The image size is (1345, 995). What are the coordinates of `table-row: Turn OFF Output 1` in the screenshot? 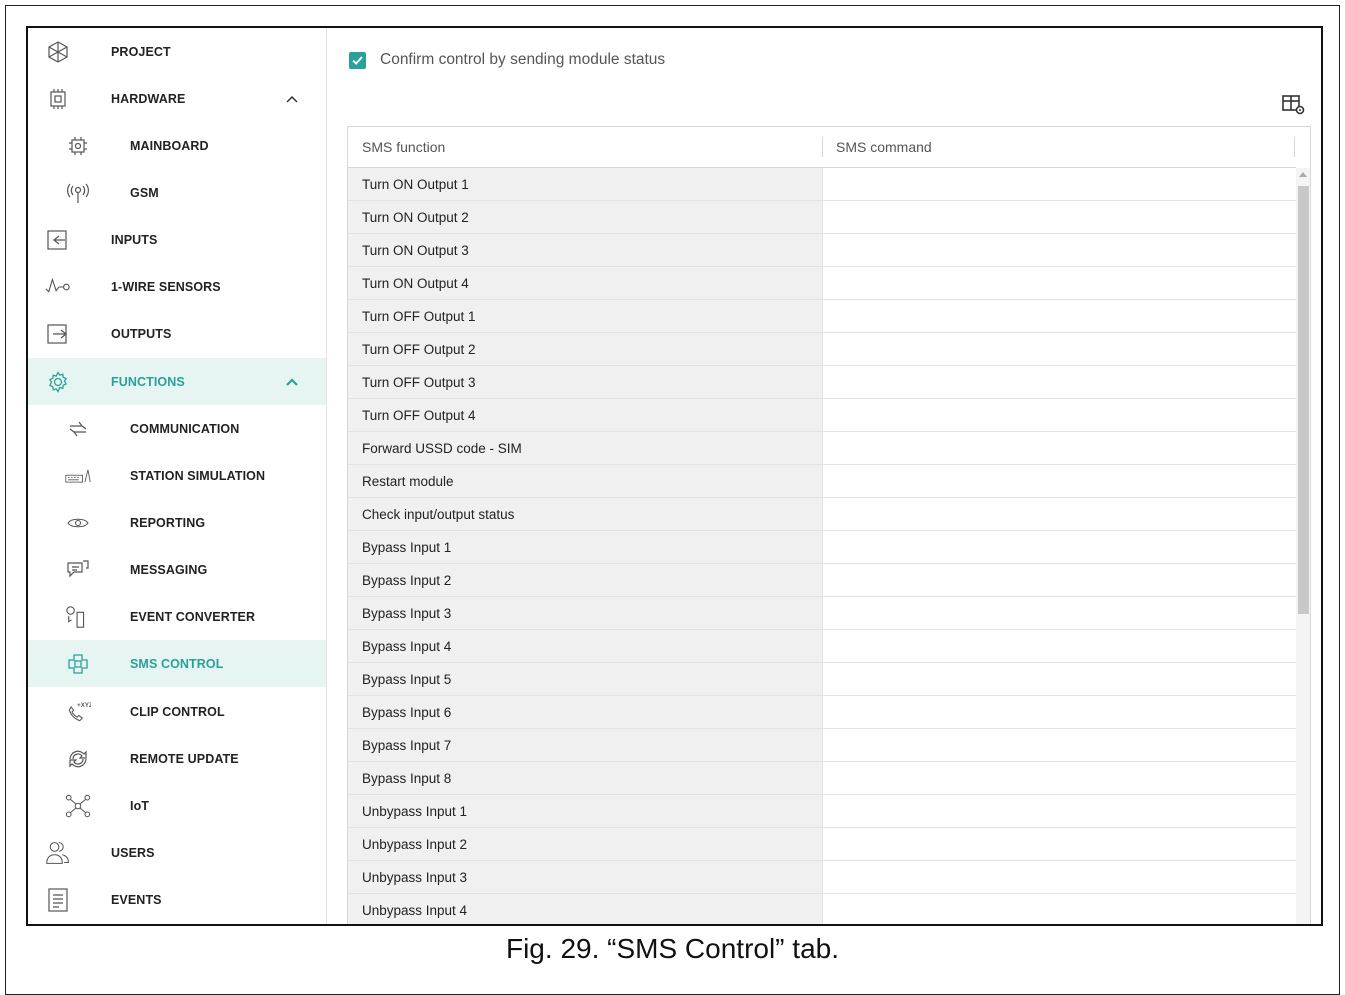 It's located at (822, 316).